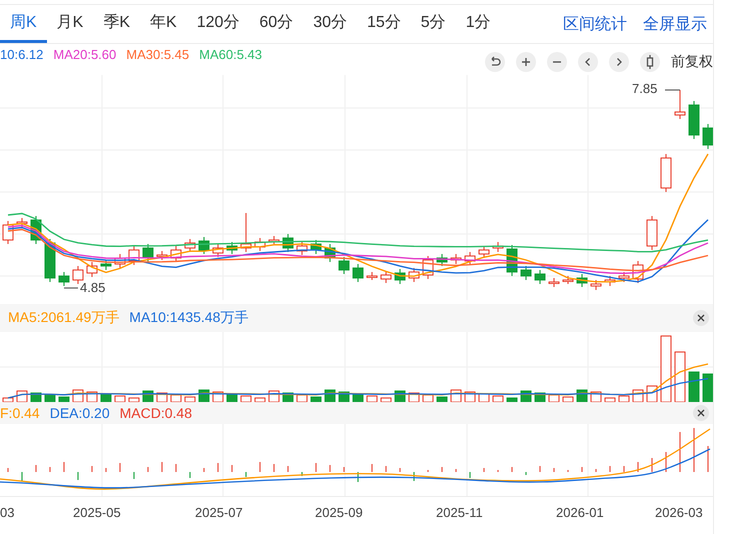 This screenshot has width=753, height=534. What do you see at coordinates (645, 88) in the screenshot?
I see `high-price-label: 7.85` at bounding box center [645, 88].